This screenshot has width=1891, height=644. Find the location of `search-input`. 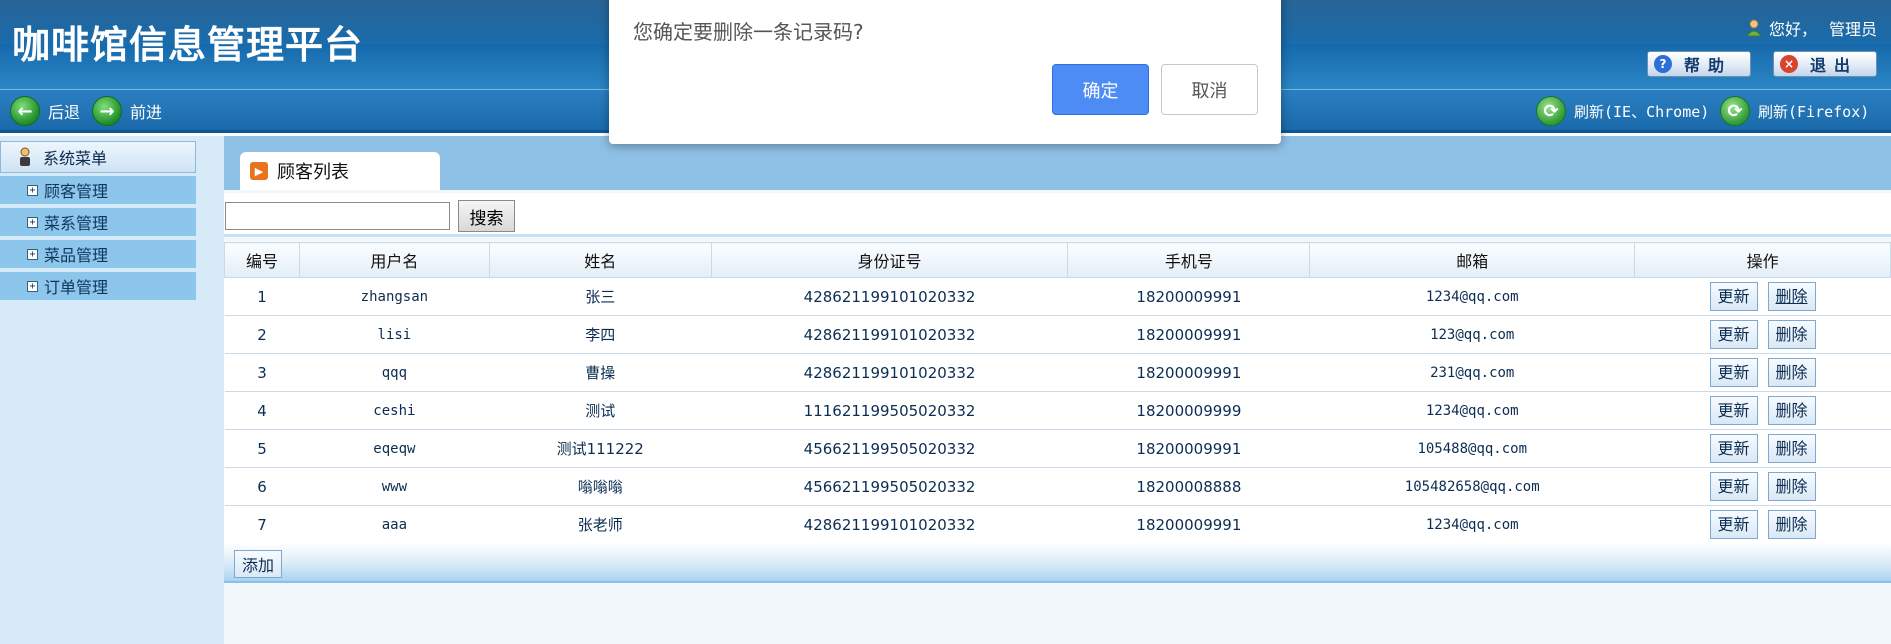

search-input is located at coordinates (337, 216).